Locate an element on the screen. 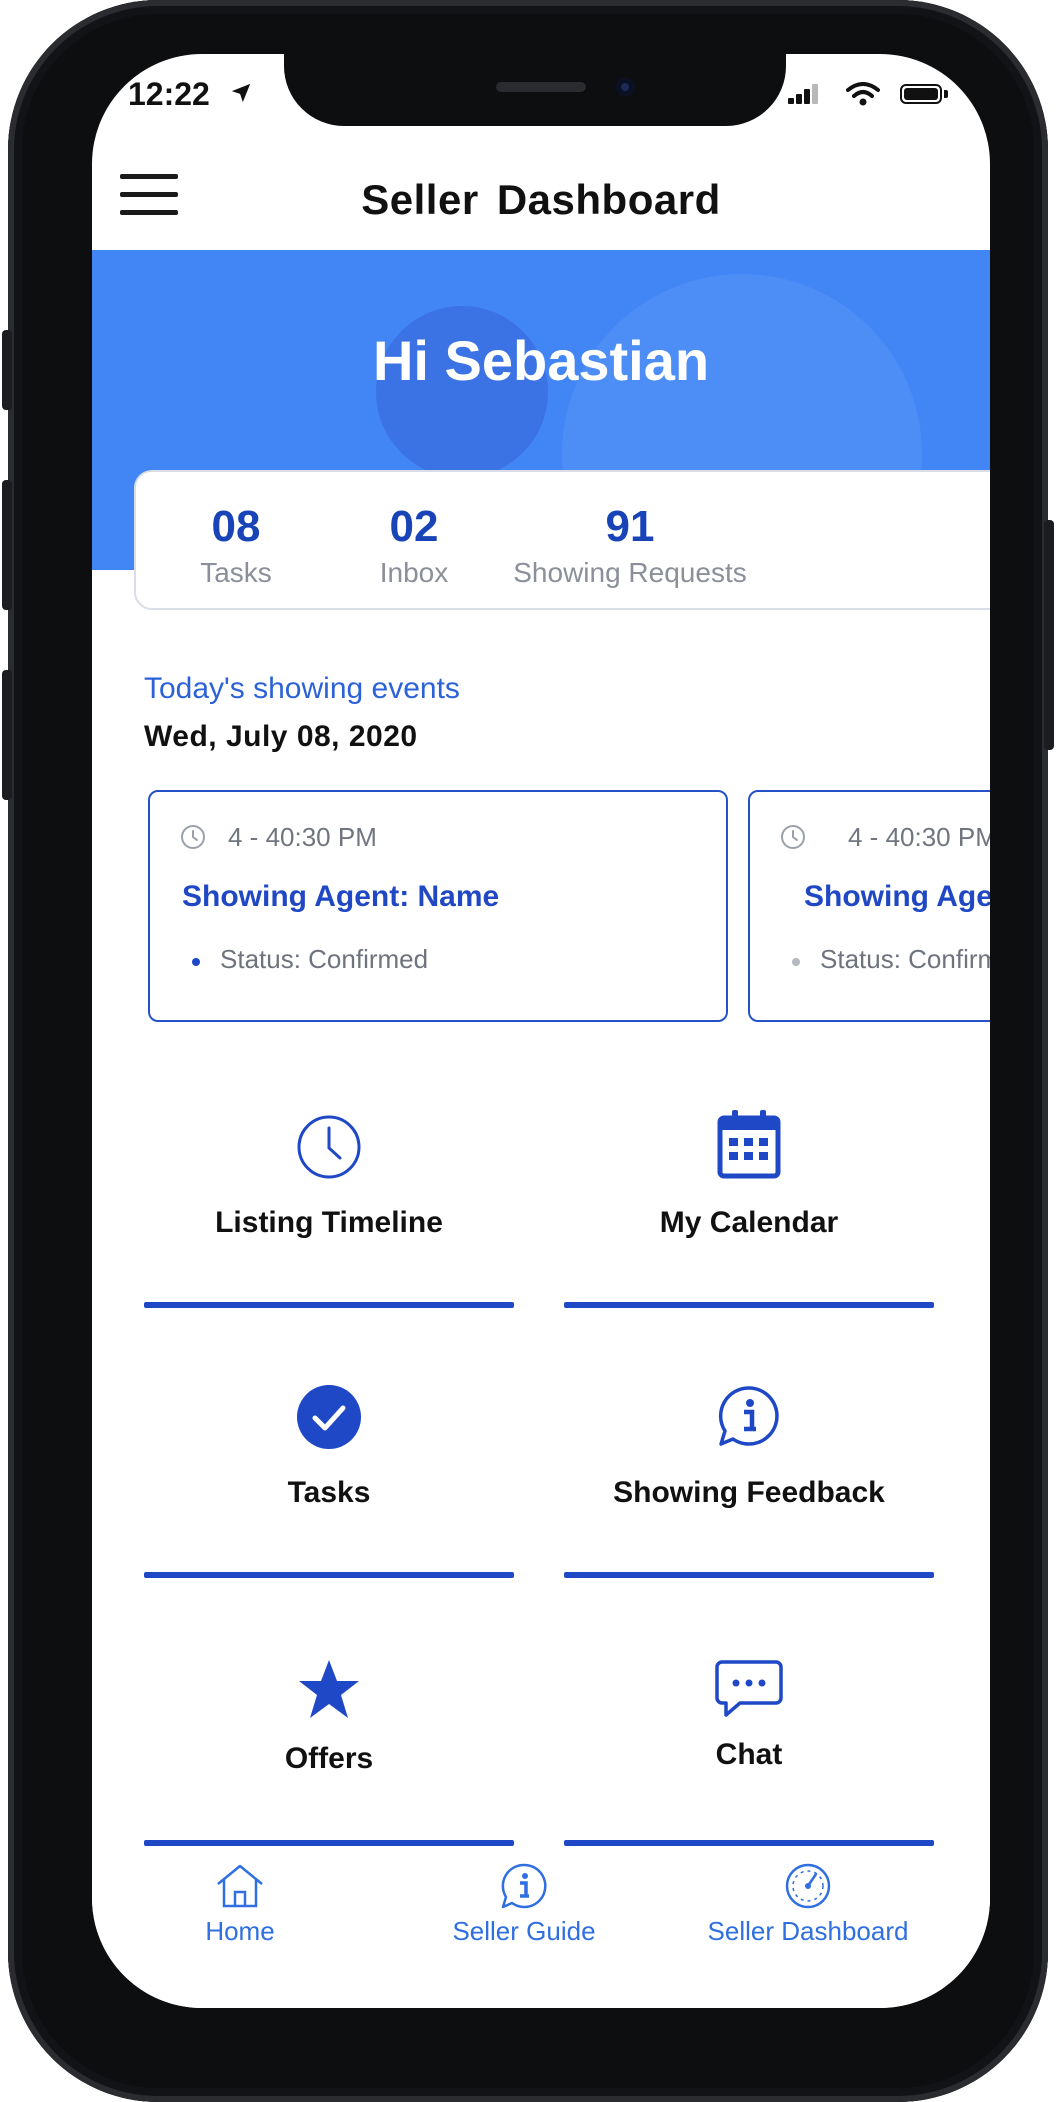 This screenshot has width=1060, height=2102. power-button is located at coordinates (1049, 635).